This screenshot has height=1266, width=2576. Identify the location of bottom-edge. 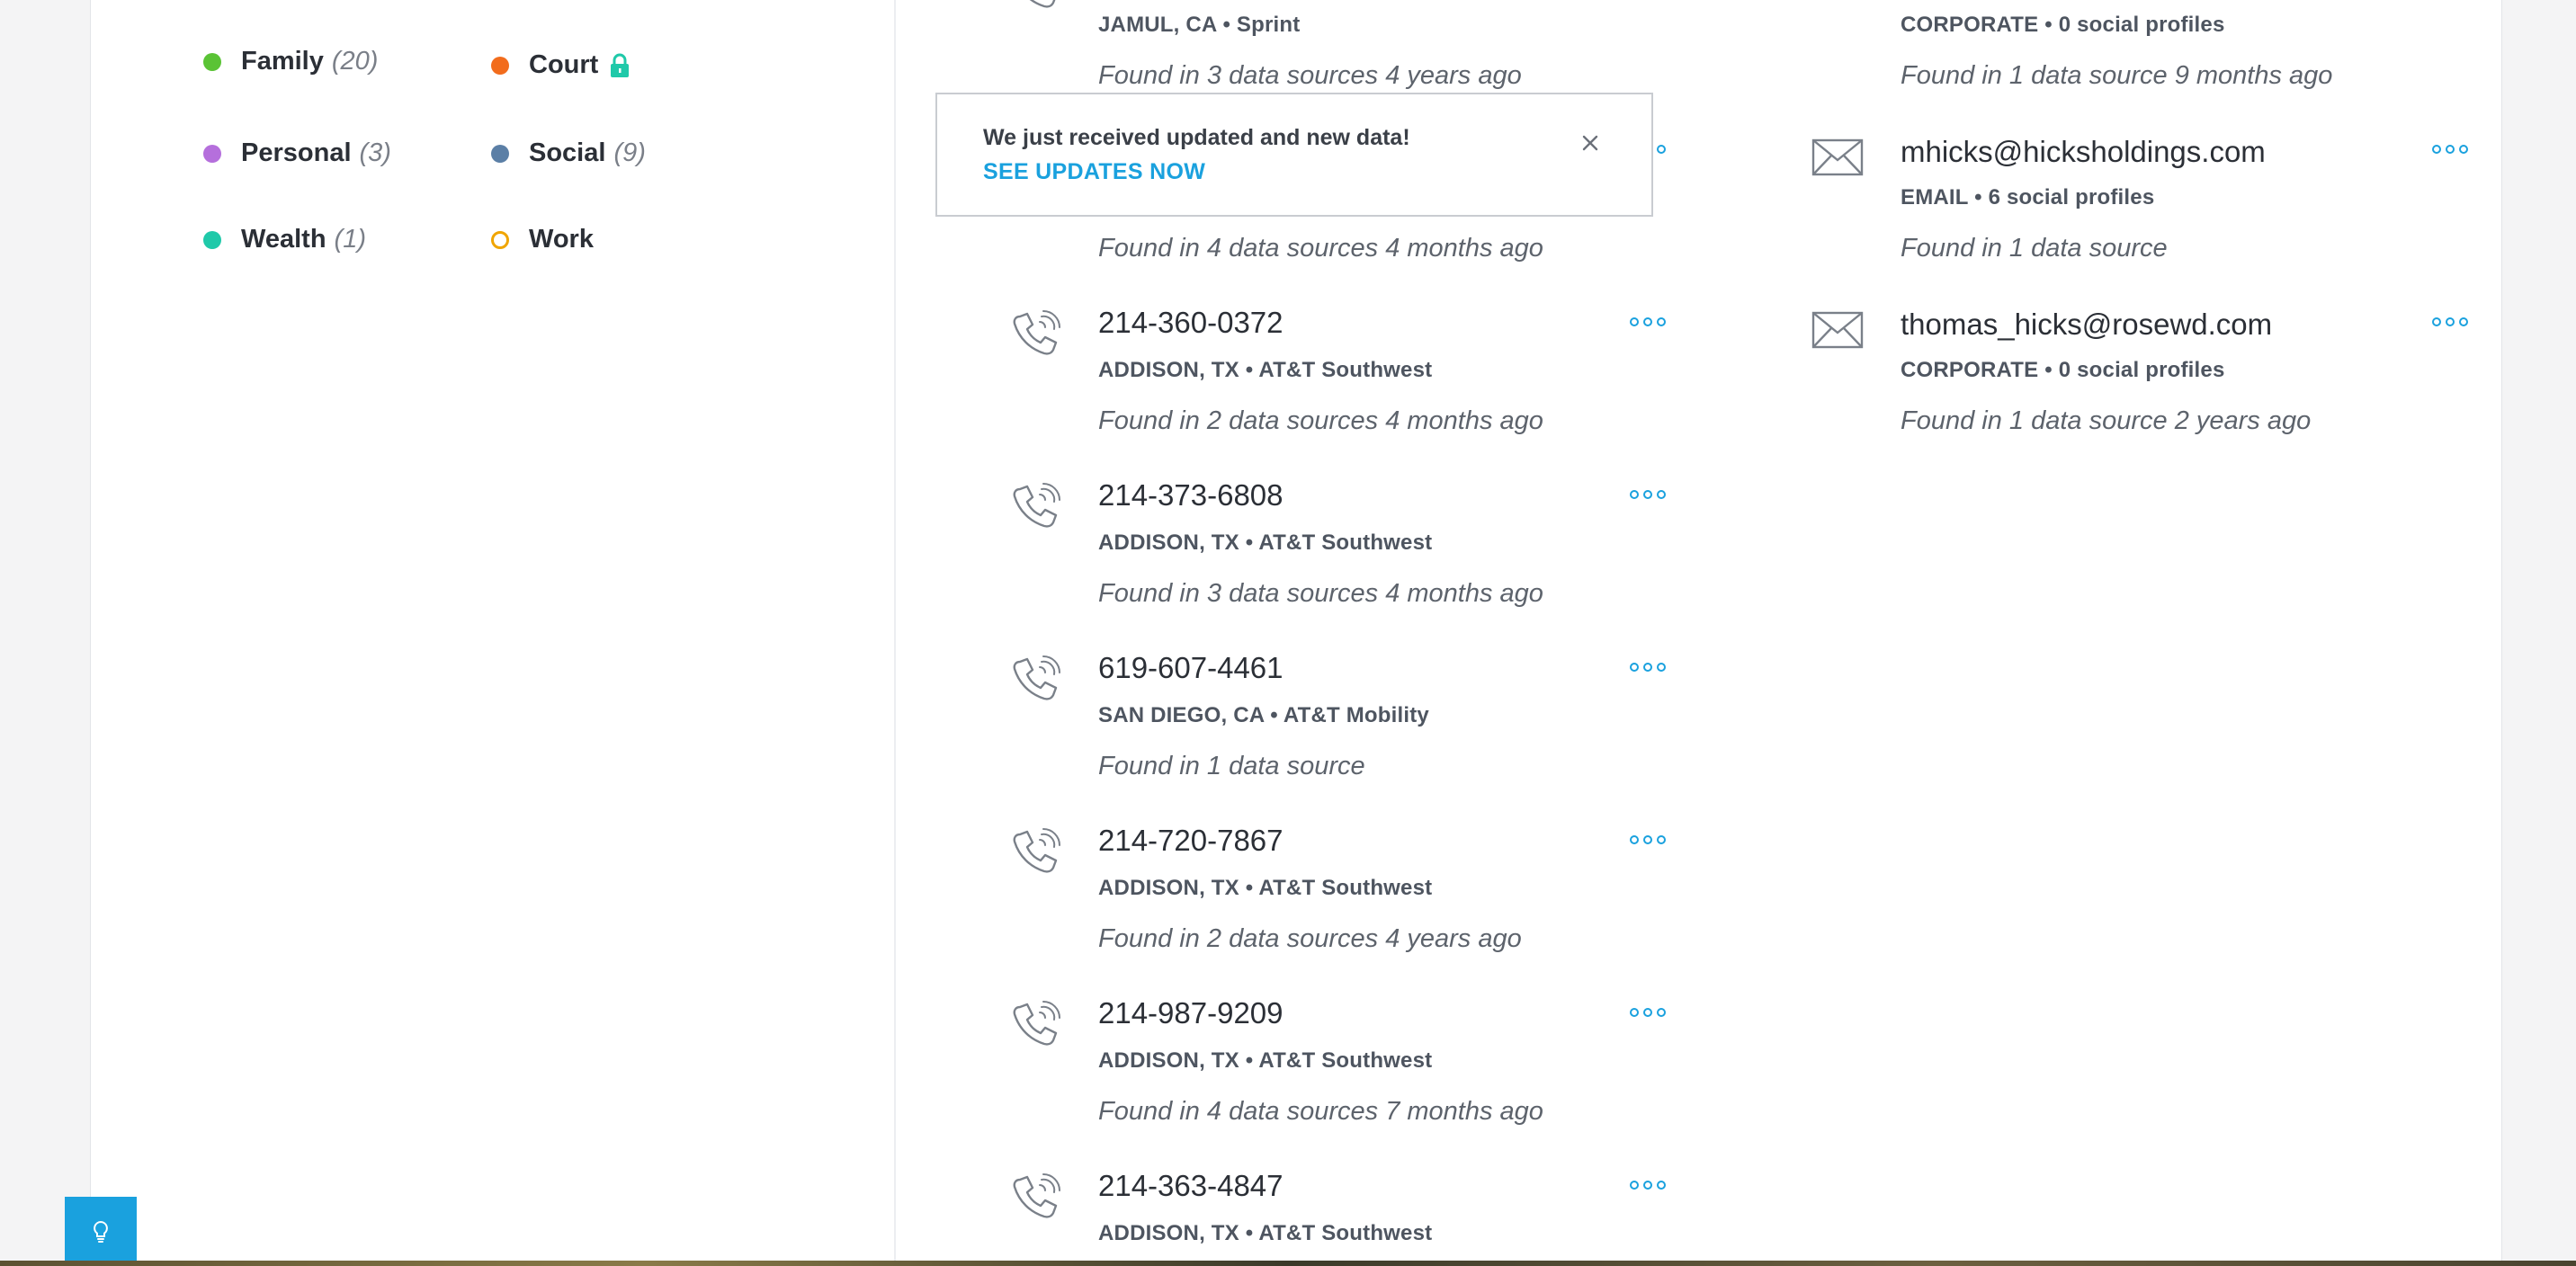
(1288, 1263).